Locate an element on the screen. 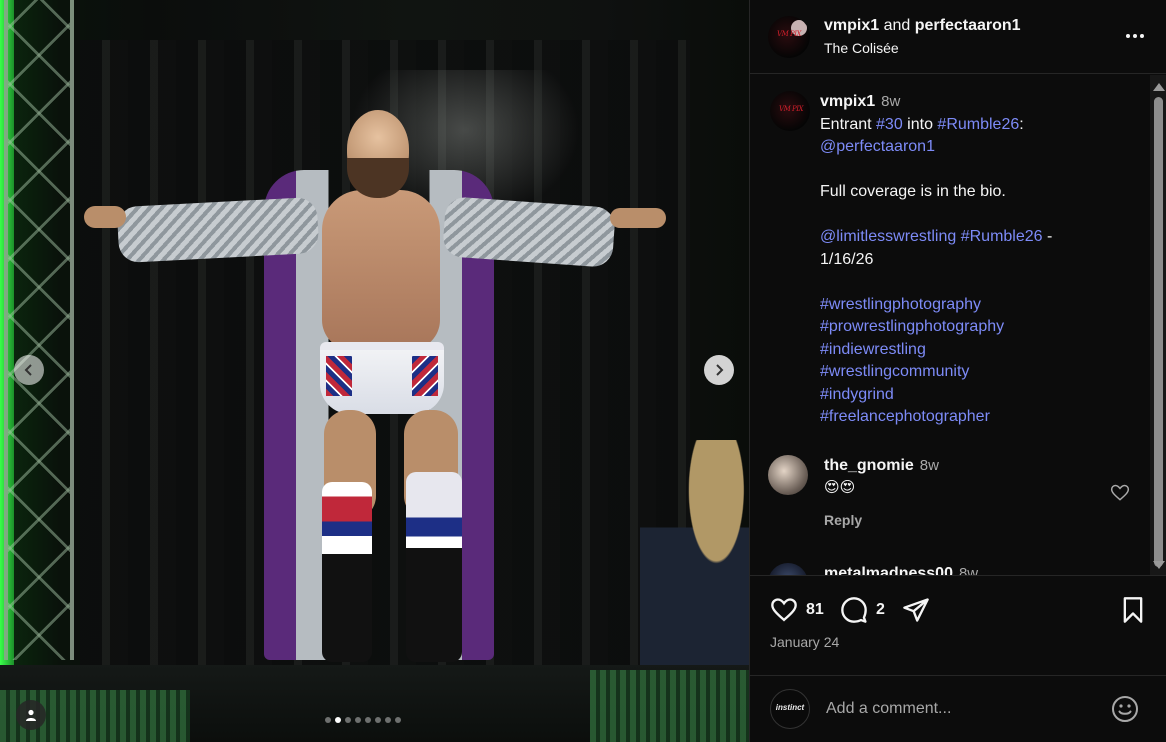  hashtag-link: #indygrind is located at coordinates (936, 395).